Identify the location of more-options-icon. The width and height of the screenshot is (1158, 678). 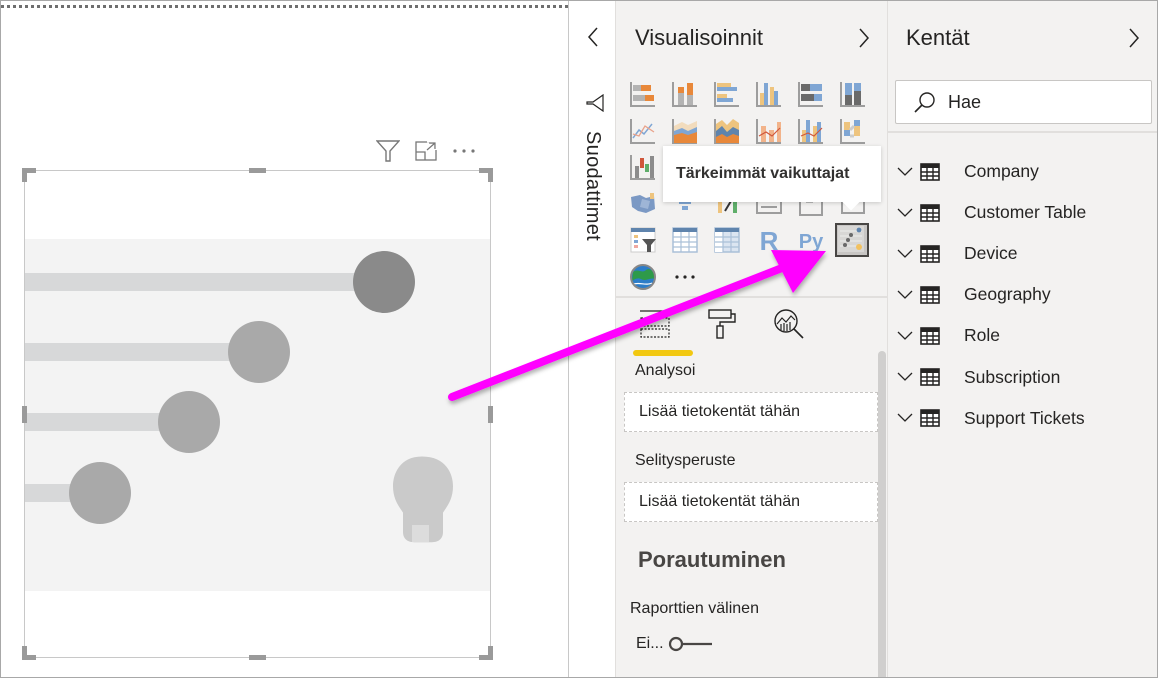
(464, 151).